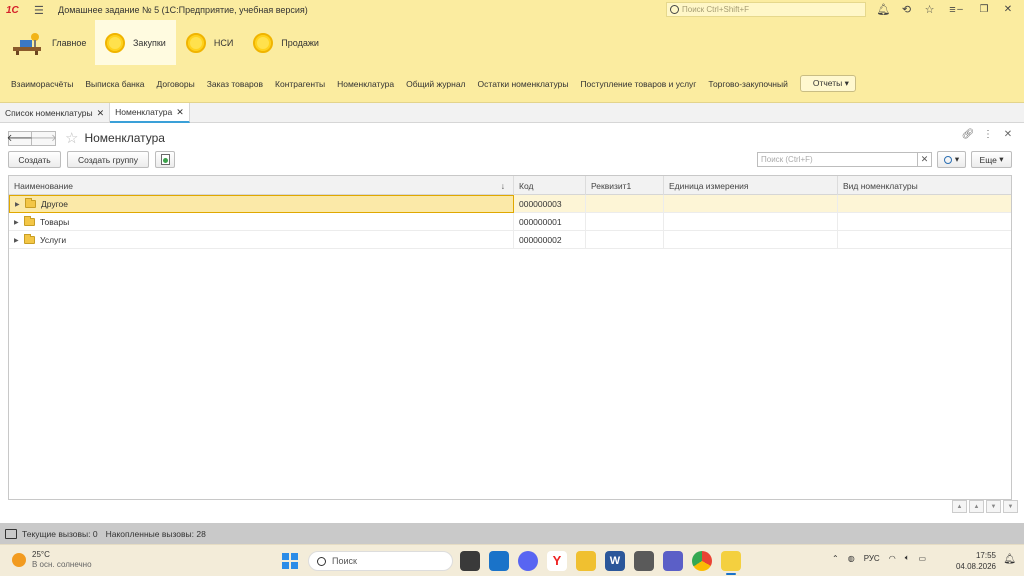 The width and height of the screenshot is (1024, 576). Describe the element at coordinates (1008, 10) in the screenshot. I see `close-button: ✕` at that location.